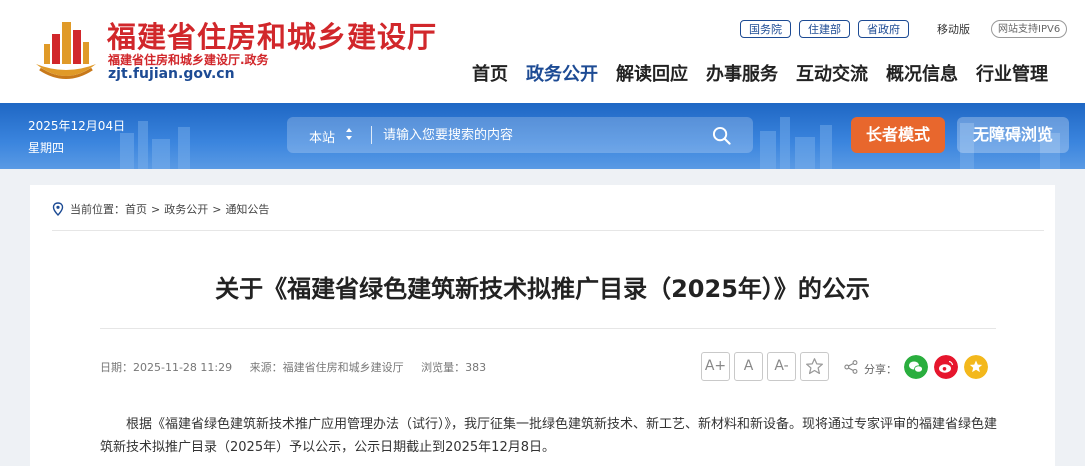 The width and height of the screenshot is (1085, 466). I want to click on breadcrumb: 当前位置： 首页 > 政务公开 > 通知公告, so click(160, 209).